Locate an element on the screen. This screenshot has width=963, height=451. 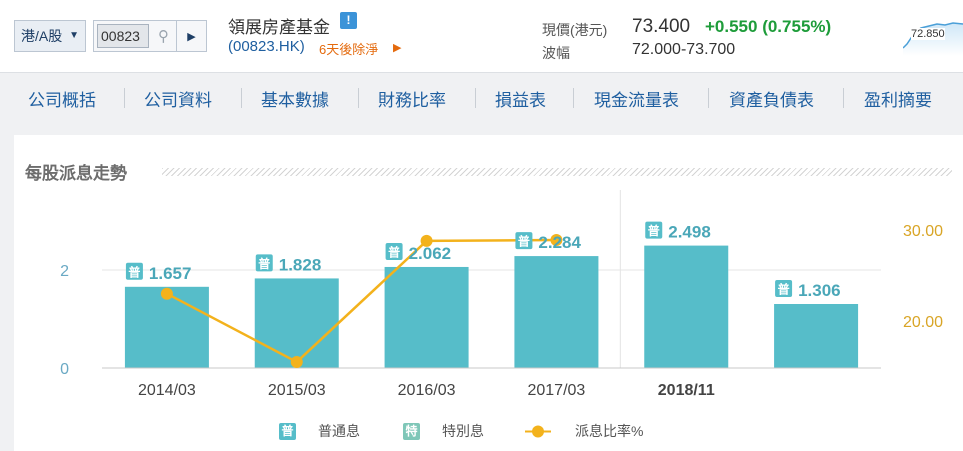
legend-regular-label: 普通息 is located at coordinates (339, 431).